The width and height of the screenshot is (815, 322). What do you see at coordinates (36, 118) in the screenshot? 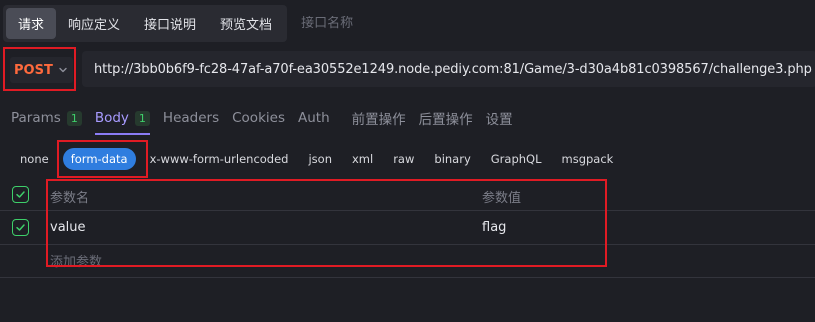
I see `tab-params-label: Params` at bounding box center [36, 118].